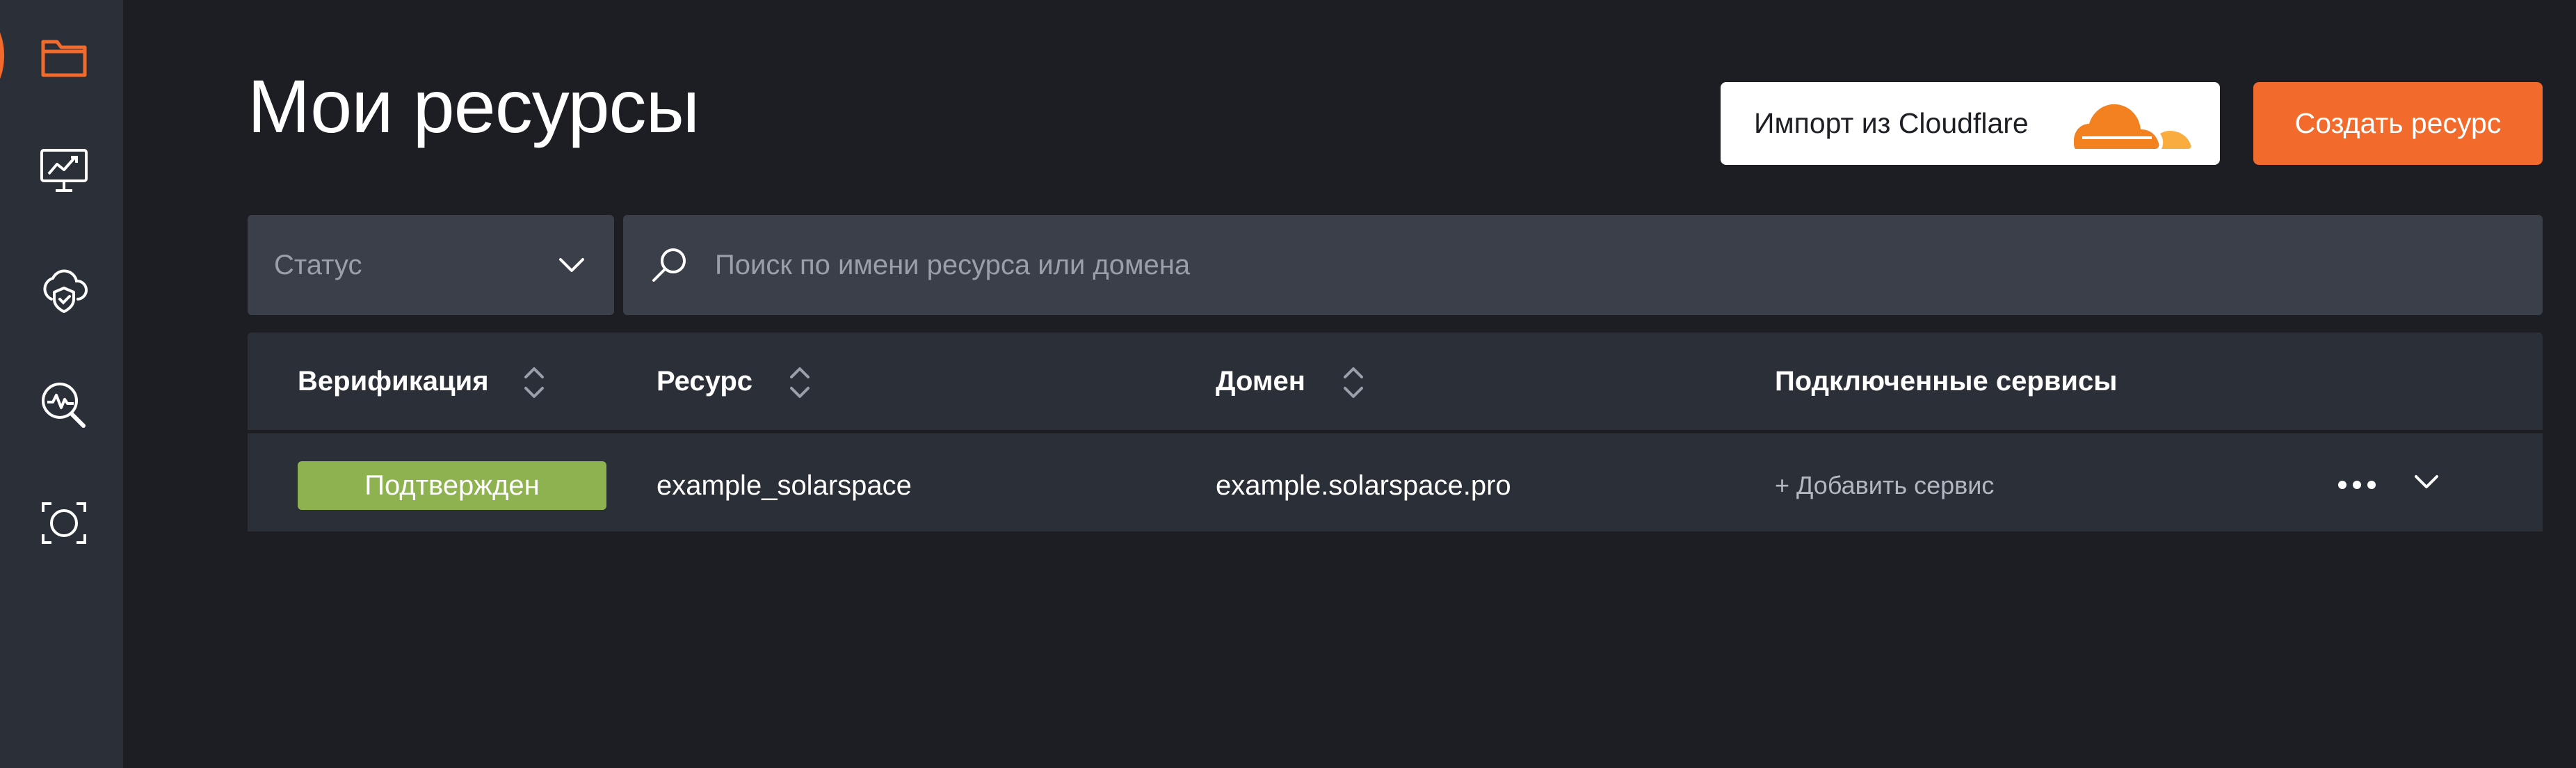  What do you see at coordinates (2132, 127) in the screenshot?
I see `cloudflare-logo-icon` at bounding box center [2132, 127].